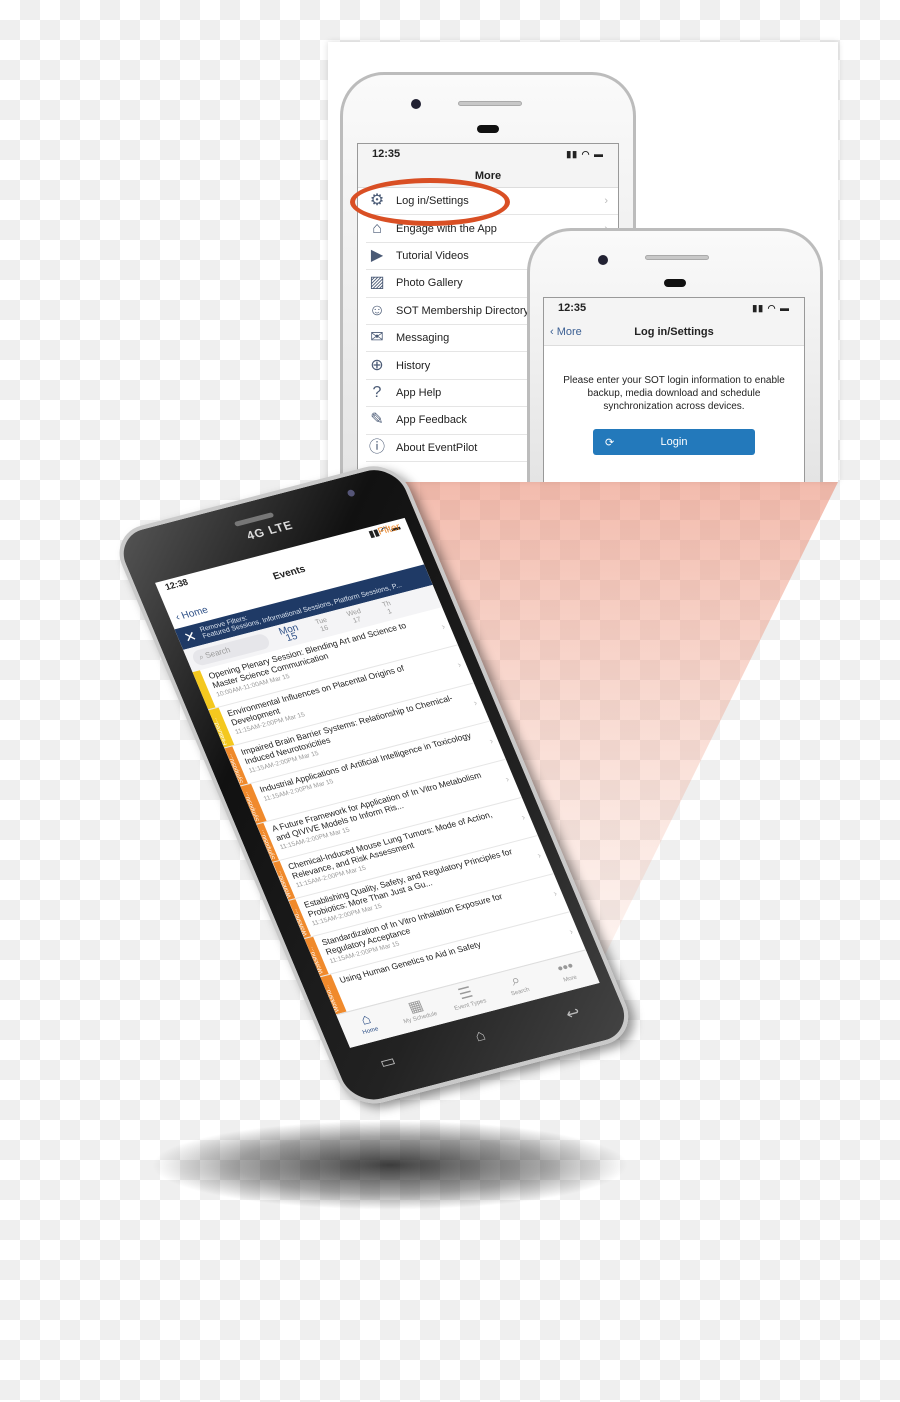  I want to click on history-icon: ⊕, so click(377, 365).